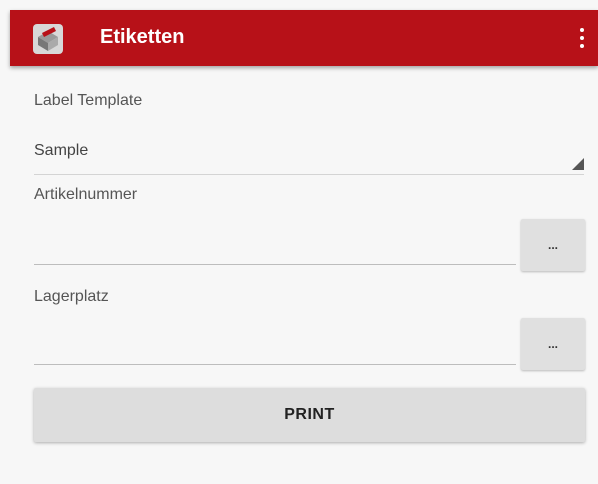 Image resolution: width=598 pixels, height=484 pixels. Describe the element at coordinates (71, 296) in the screenshot. I see `storage-location-label: Lagerplatz` at that location.